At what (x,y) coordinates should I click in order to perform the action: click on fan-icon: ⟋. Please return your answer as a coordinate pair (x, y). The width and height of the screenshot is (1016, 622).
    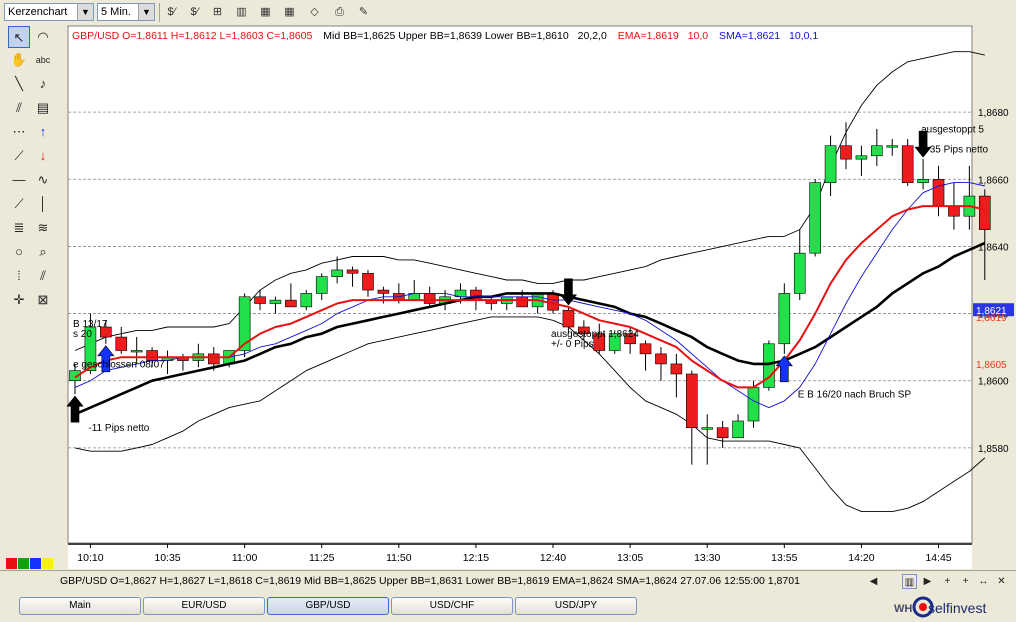
    Looking at the image, I should click on (19, 156).